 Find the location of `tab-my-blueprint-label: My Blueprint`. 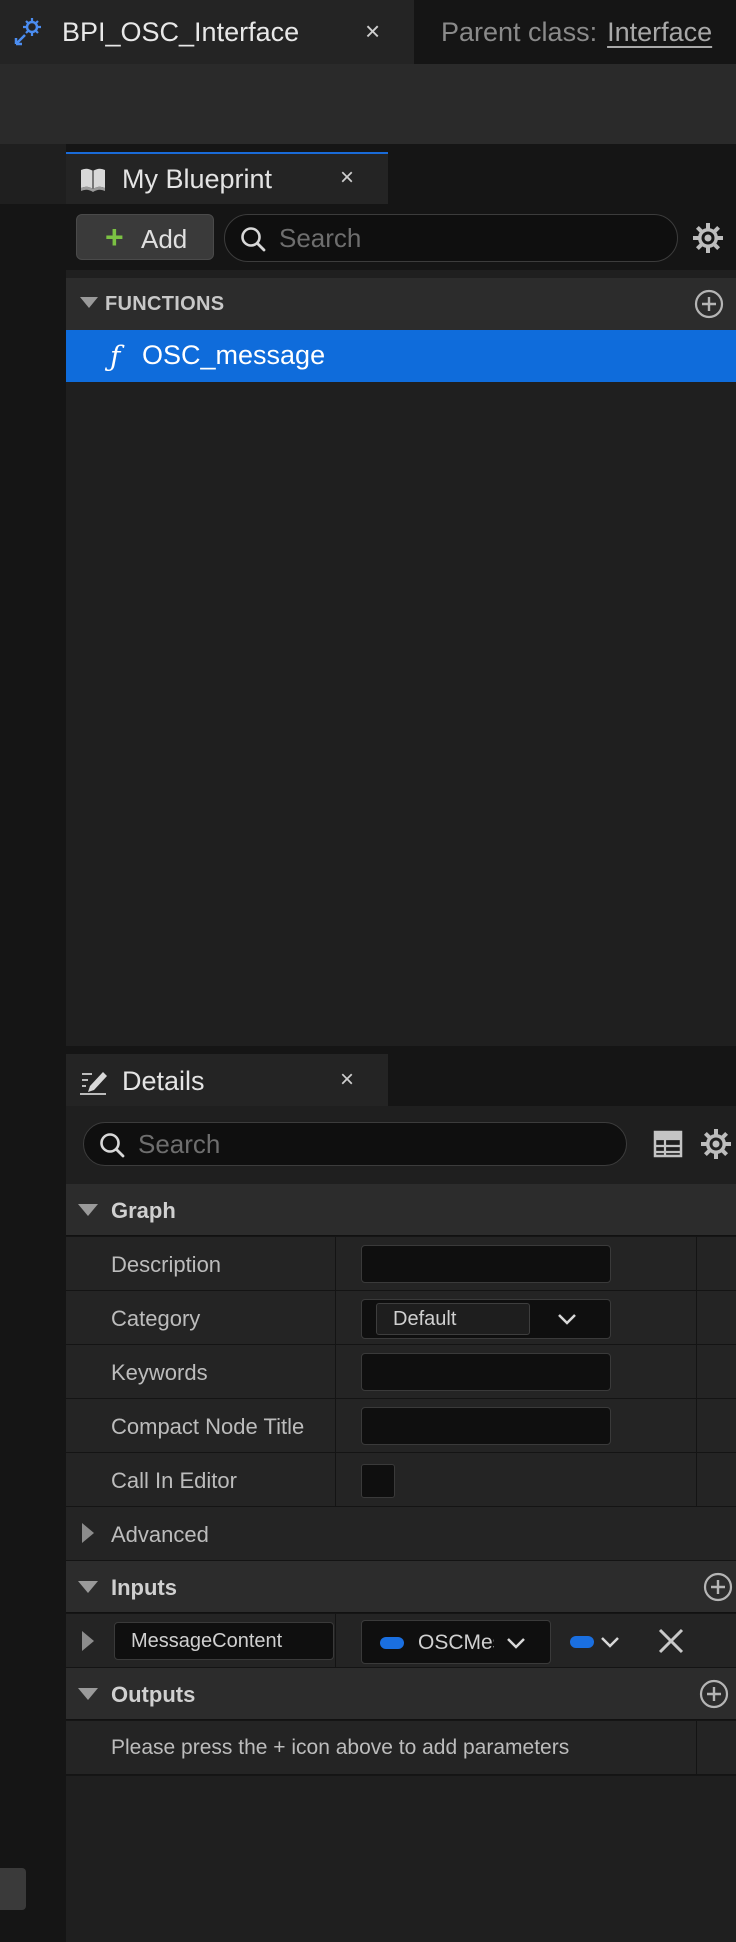

tab-my-blueprint-label: My Blueprint is located at coordinates (197, 179).